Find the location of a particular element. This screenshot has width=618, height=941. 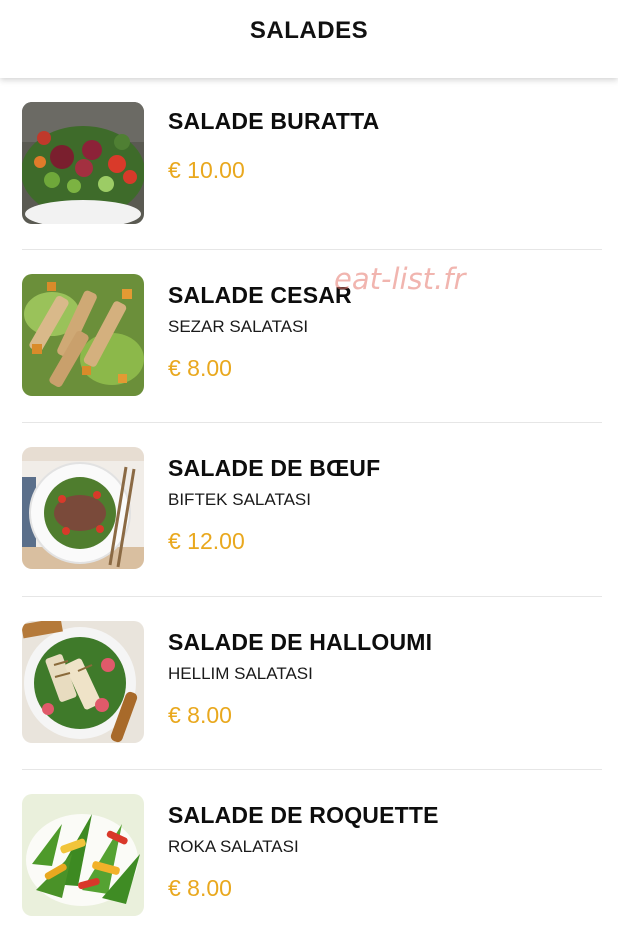

page-title: SALADES is located at coordinates (309, 30).